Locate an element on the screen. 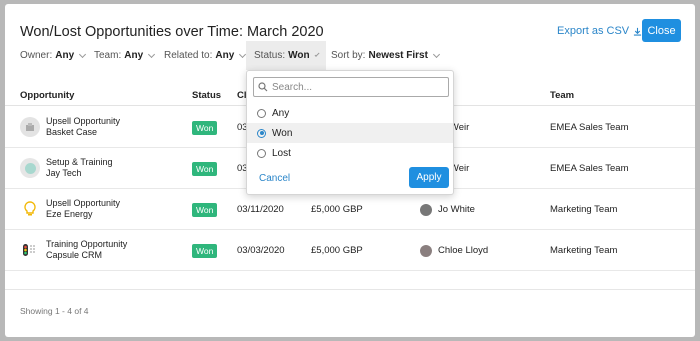 Image resolution: width=700 pixels, height=341 pixels. related-filter-label: Related to: is located at coordinates (188, 55).